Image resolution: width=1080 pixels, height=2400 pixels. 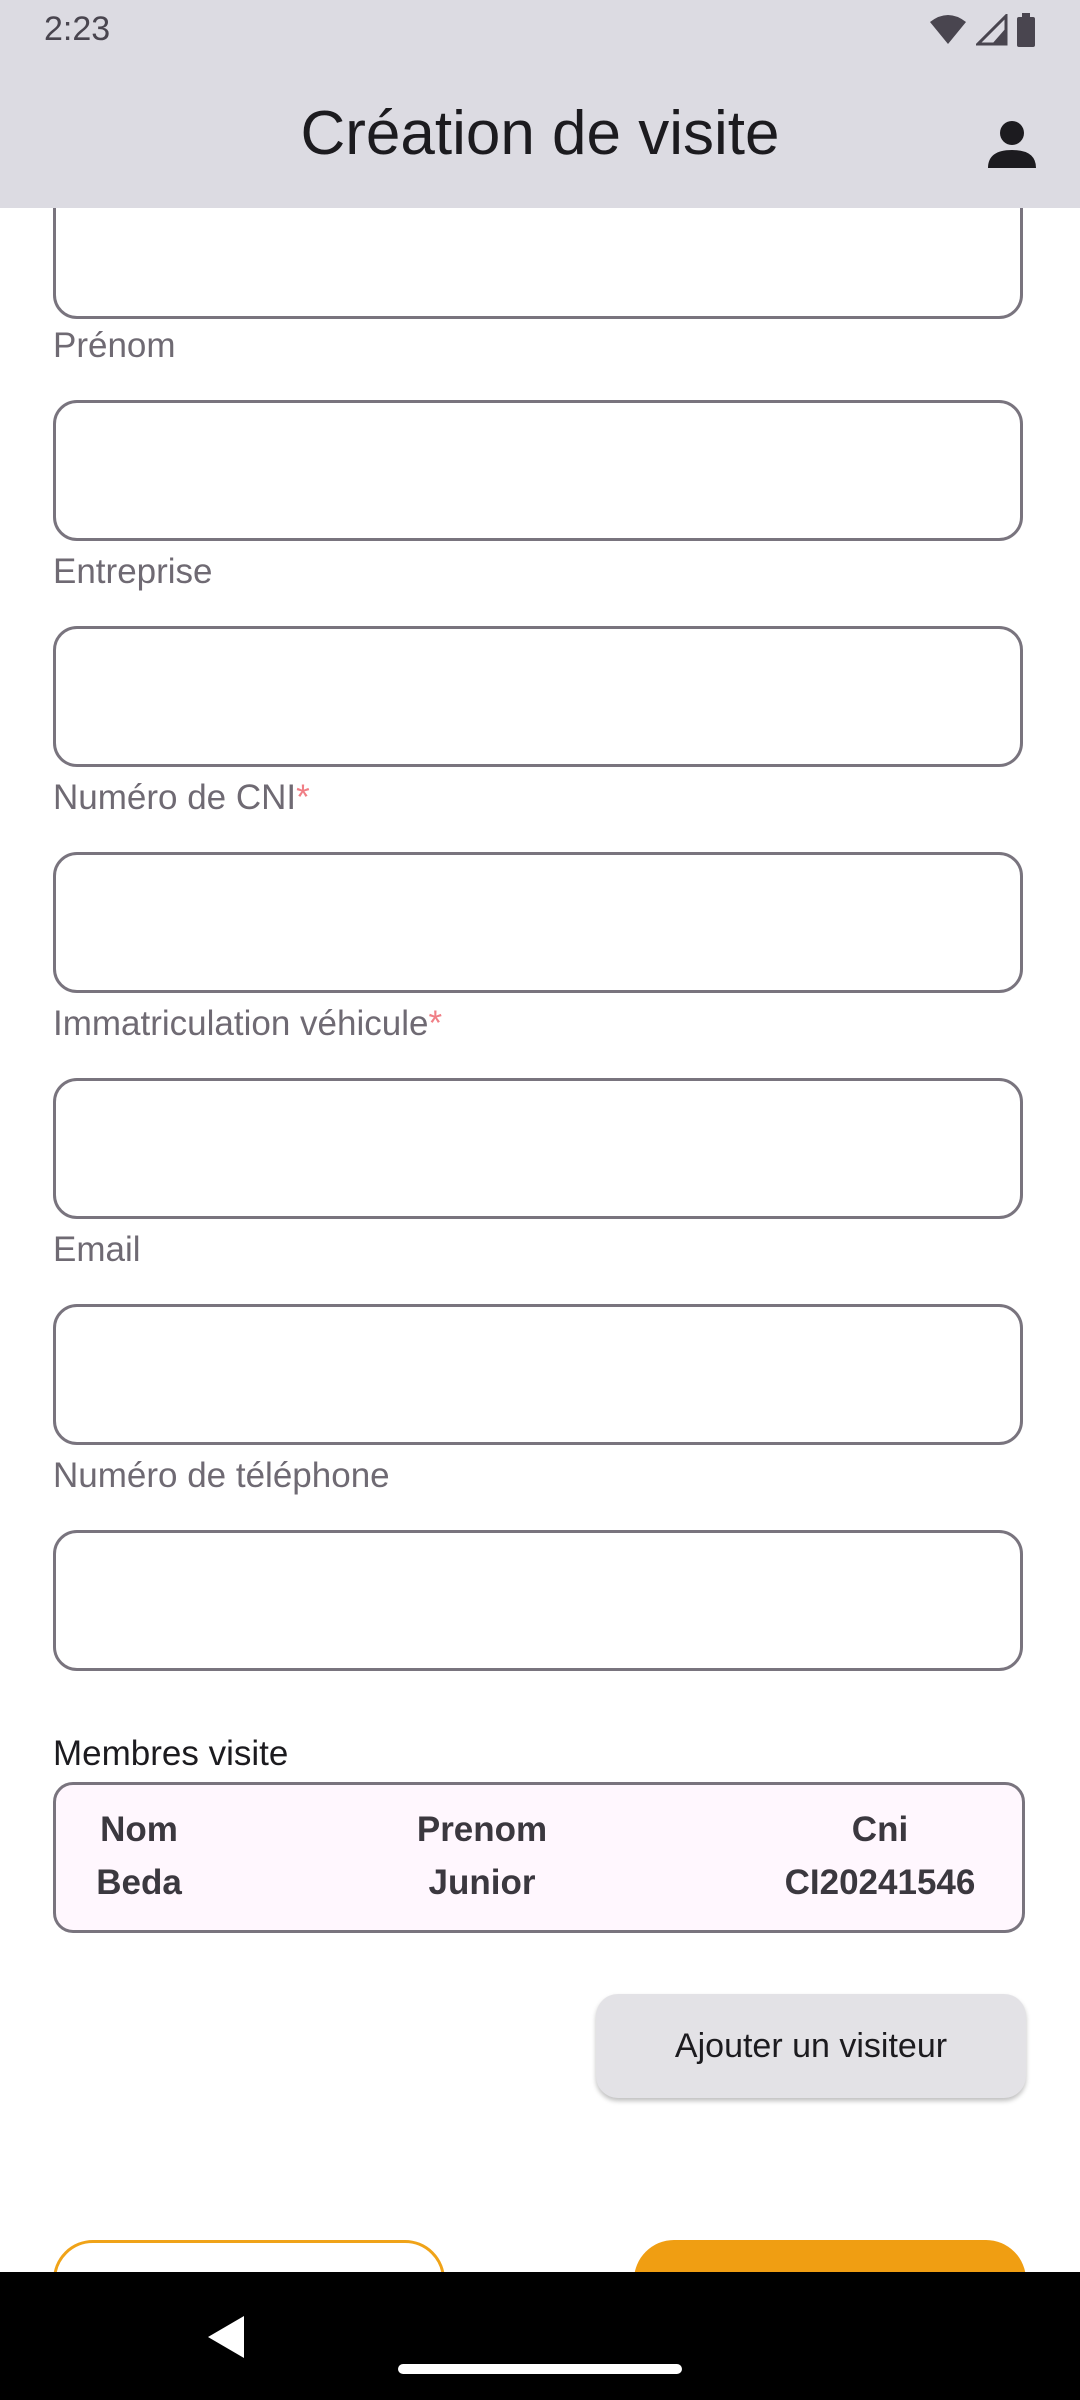 What do you see at coordinates (540, 2336) in the screenshot?
I see `navigation-bar` at bounding box center [540, 2336].